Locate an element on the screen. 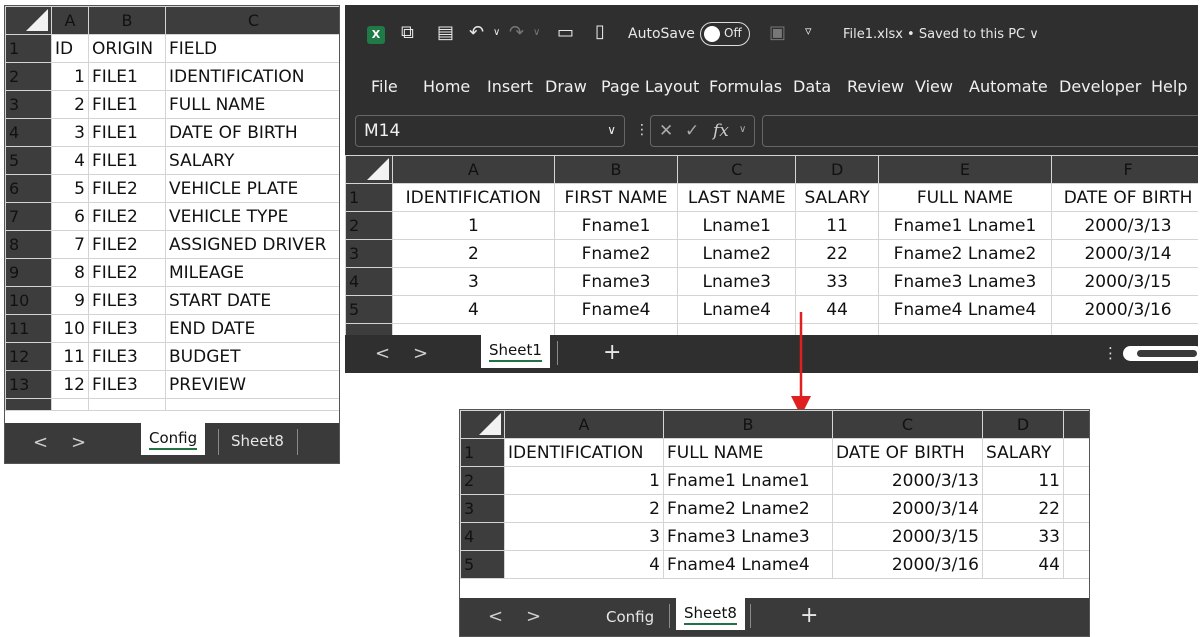  column-header-extra is located at coordinates (1076, 424).